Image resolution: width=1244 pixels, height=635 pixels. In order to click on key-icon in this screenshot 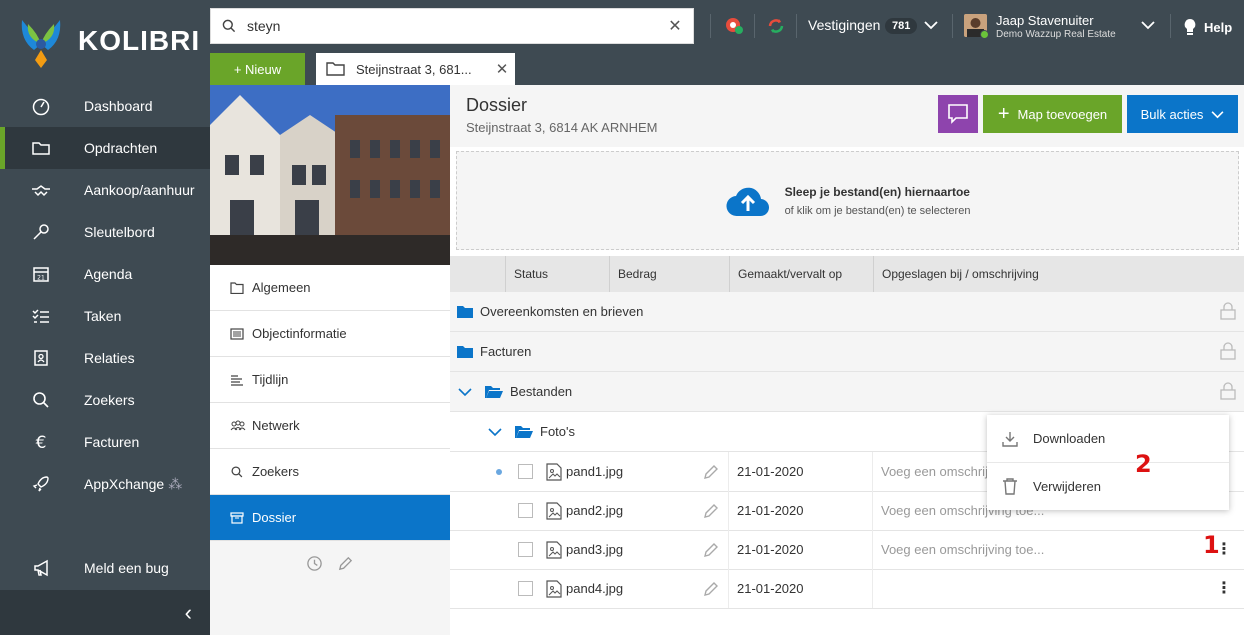, I will do `click(42, 232)`.